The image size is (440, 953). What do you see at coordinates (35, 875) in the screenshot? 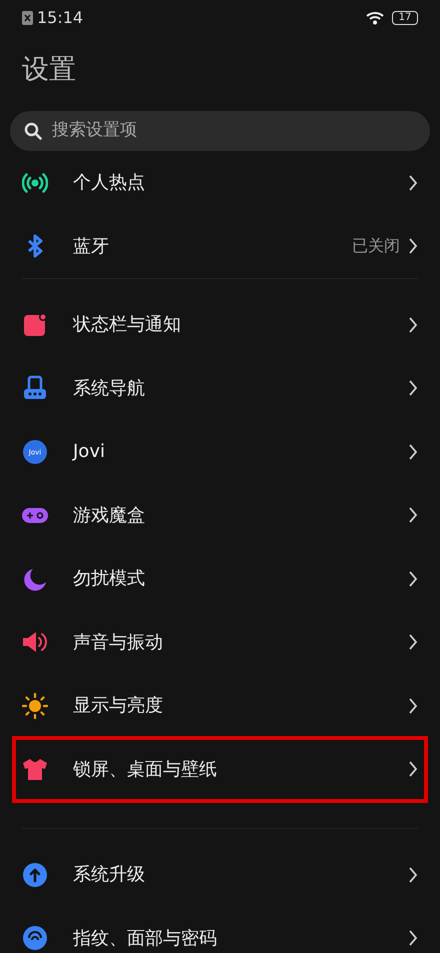
I see `upgrade-icon` at bounding box center [35, 875].